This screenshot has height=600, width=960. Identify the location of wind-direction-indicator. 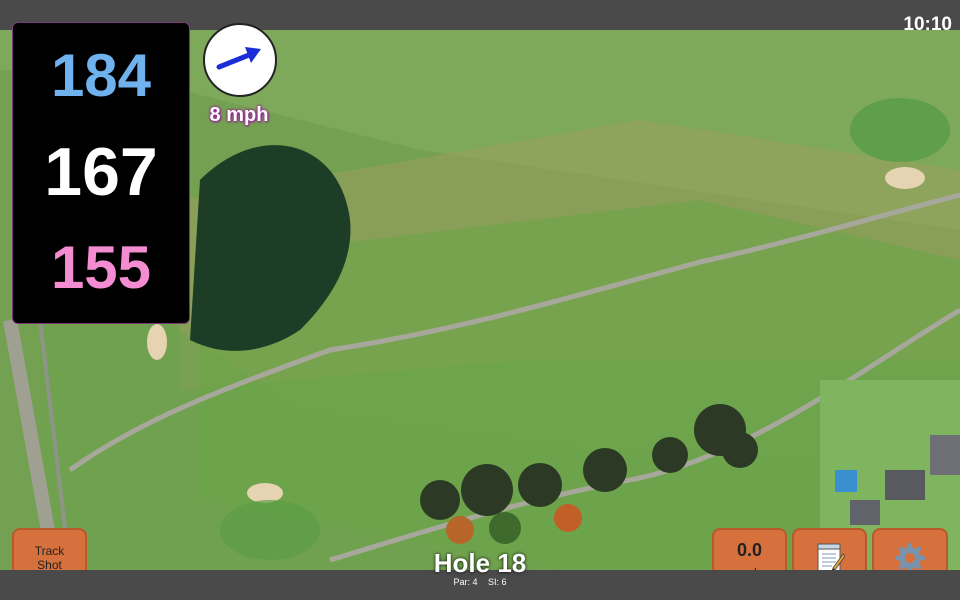
(240, 60).